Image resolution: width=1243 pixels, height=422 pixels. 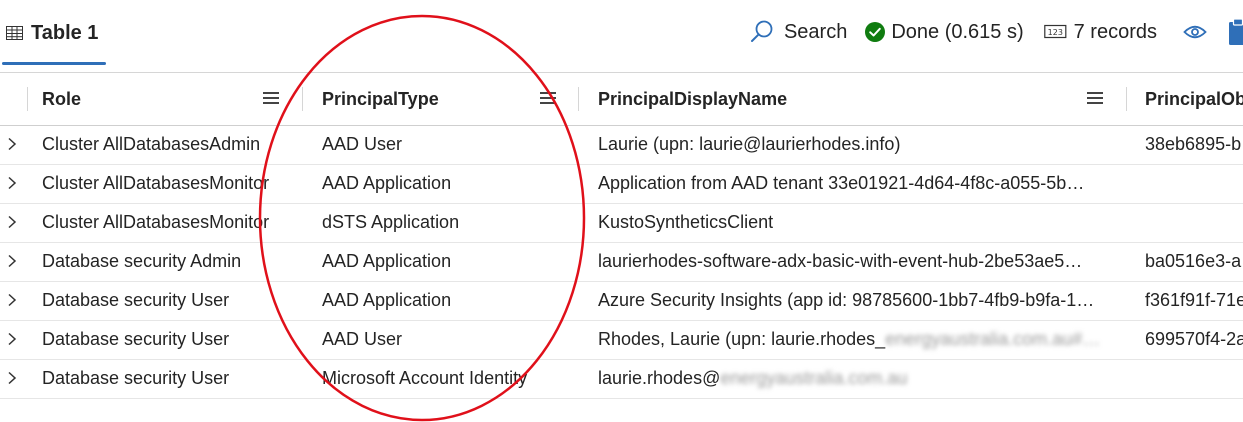 What do you see at coordinates (425, 378) in the screenshot?
I see `cell-principal-type: Microsoft Account Identity` at bounding box center [425, 378].